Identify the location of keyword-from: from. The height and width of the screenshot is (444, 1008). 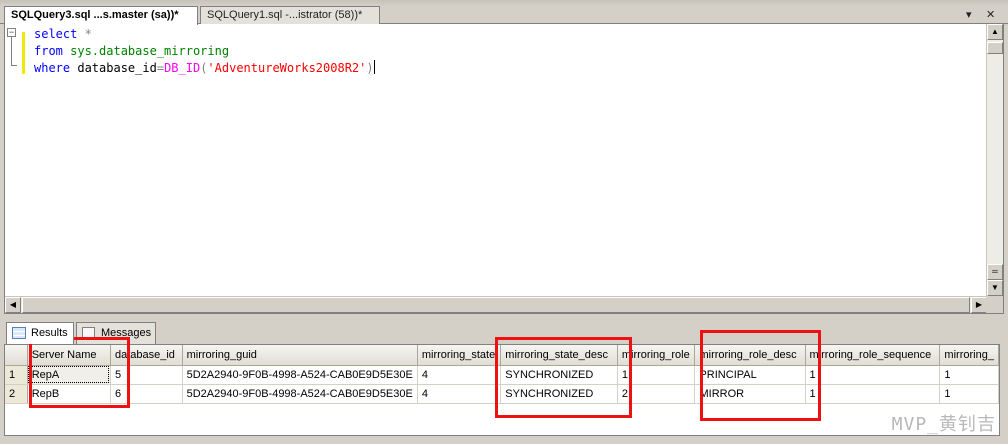
(48, 51).